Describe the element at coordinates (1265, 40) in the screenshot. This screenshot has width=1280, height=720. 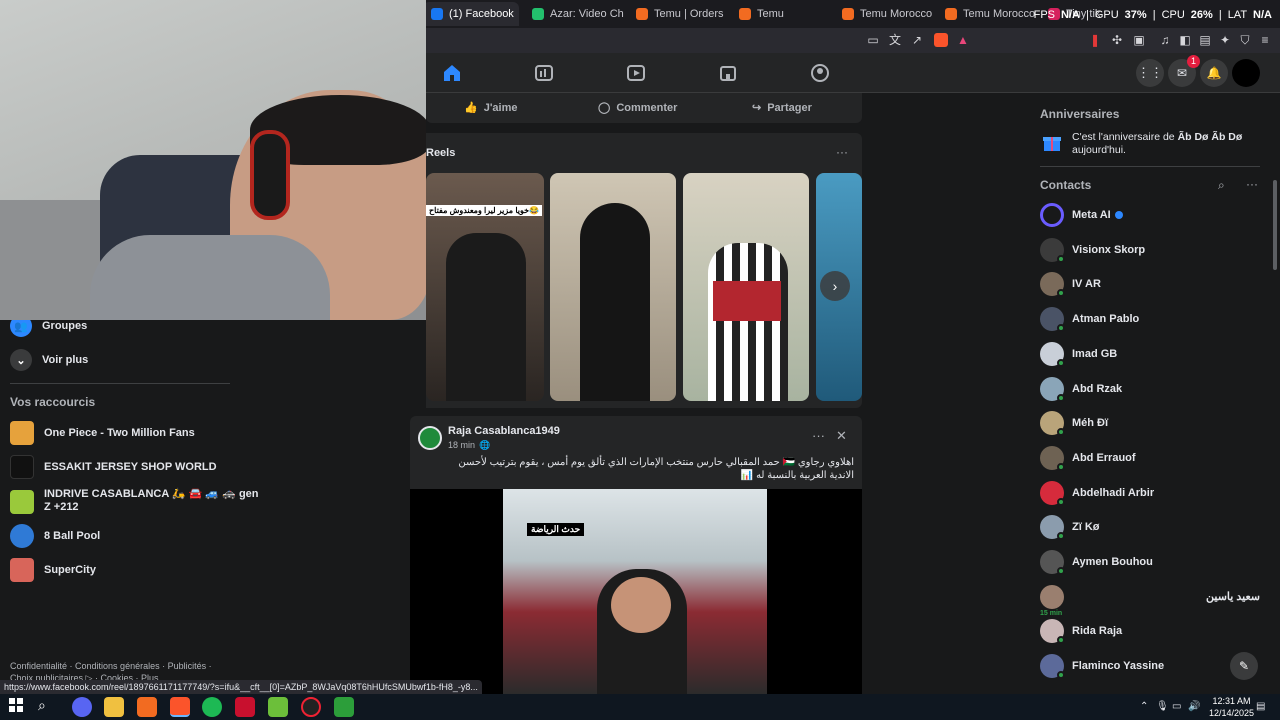
I see `menu-icon: ≡` at that location.